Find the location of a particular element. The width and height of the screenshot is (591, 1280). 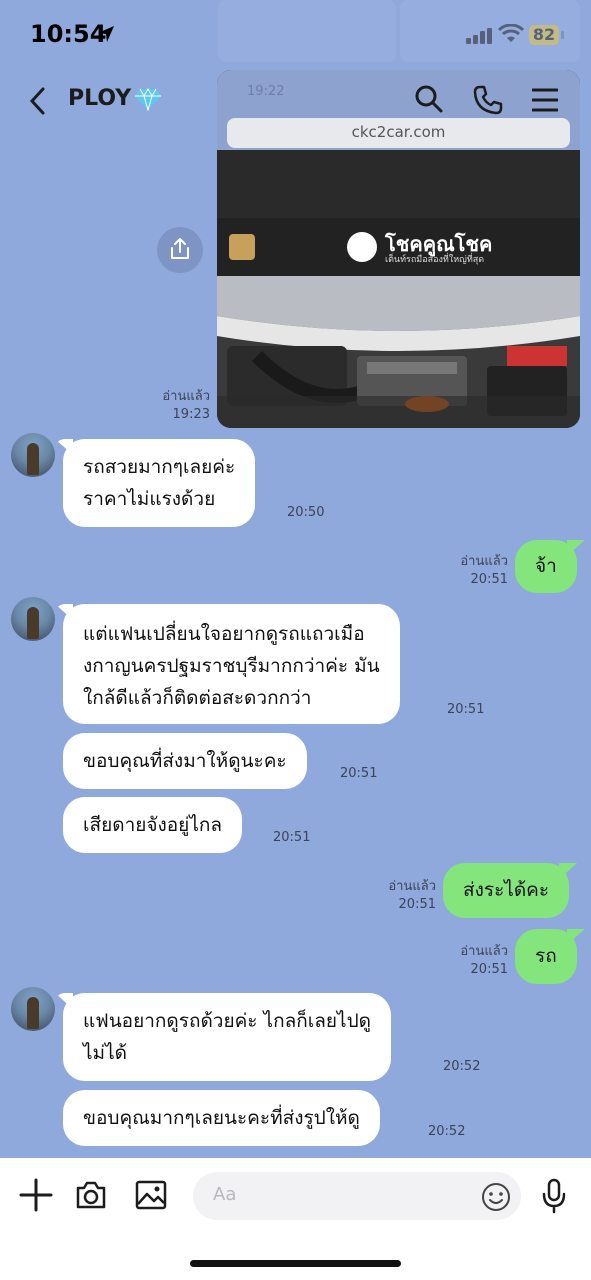

message-composer-bar: Aa is located at coordinates (295, 1219).